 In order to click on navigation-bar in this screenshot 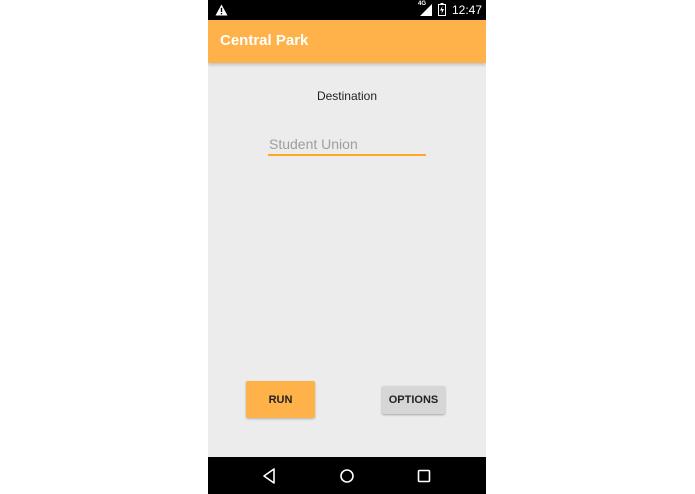, I will do `click(347, 475)`.